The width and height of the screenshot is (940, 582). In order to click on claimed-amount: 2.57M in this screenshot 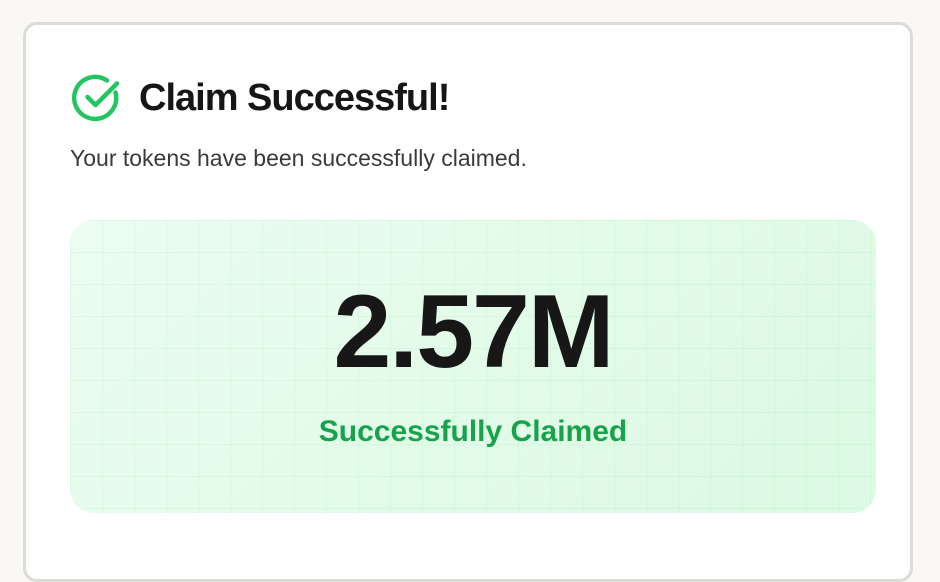, I will do `click(473, 332)`.